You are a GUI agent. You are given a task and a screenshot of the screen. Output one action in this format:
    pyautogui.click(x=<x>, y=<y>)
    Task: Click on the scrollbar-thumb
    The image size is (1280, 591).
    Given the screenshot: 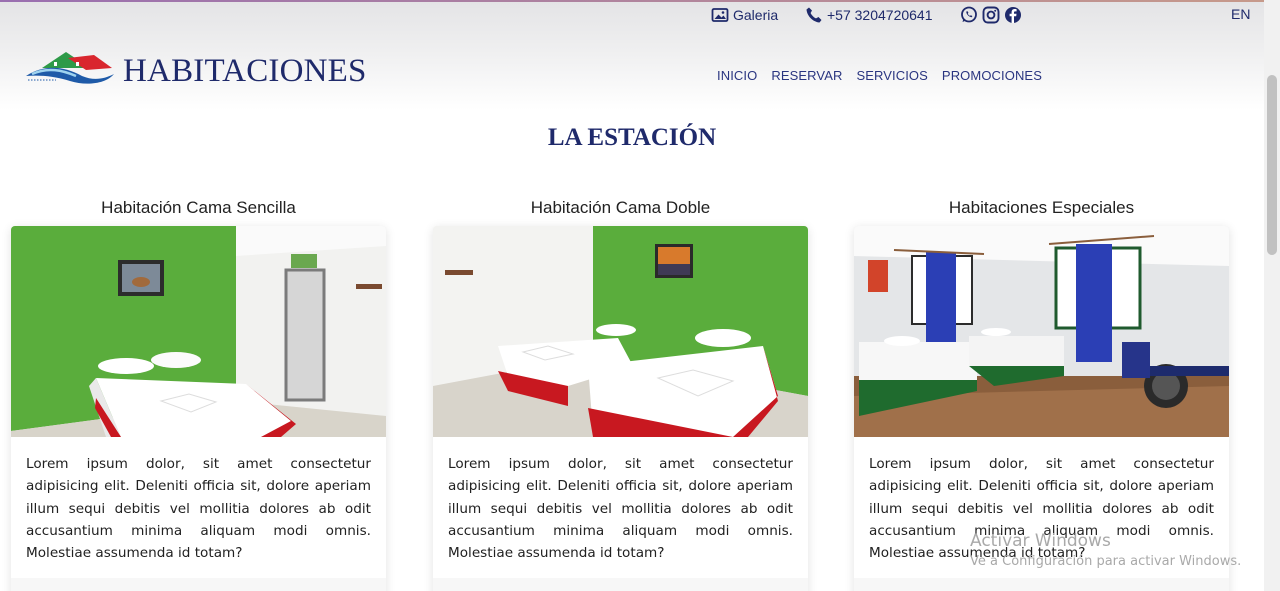 What is the action you would take?
    pyautogui.click(x=1272, y=165)
    